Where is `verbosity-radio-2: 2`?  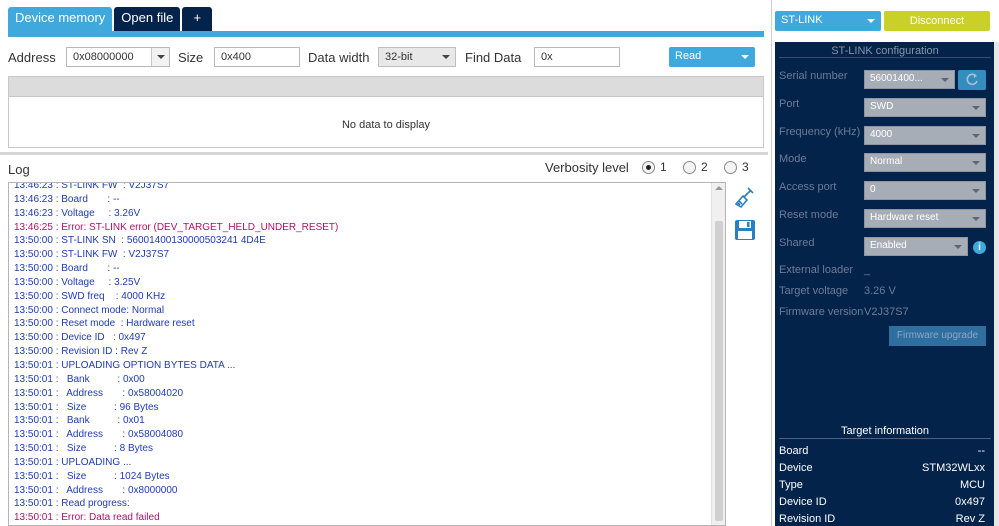
verbosity-radio-2: 2 is located at coordinates (695, 167).